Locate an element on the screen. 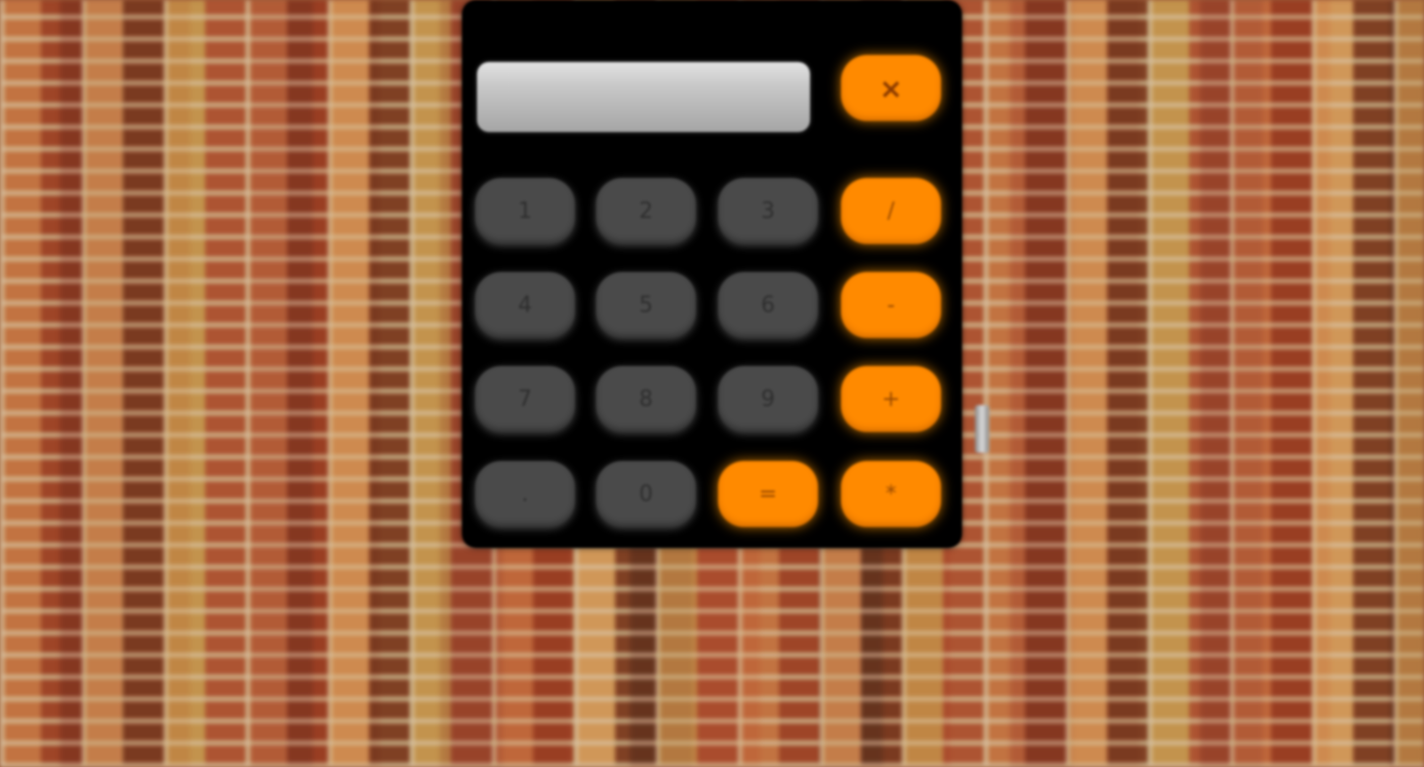  key-6-button: 6 is located at coordinates (768, 305).